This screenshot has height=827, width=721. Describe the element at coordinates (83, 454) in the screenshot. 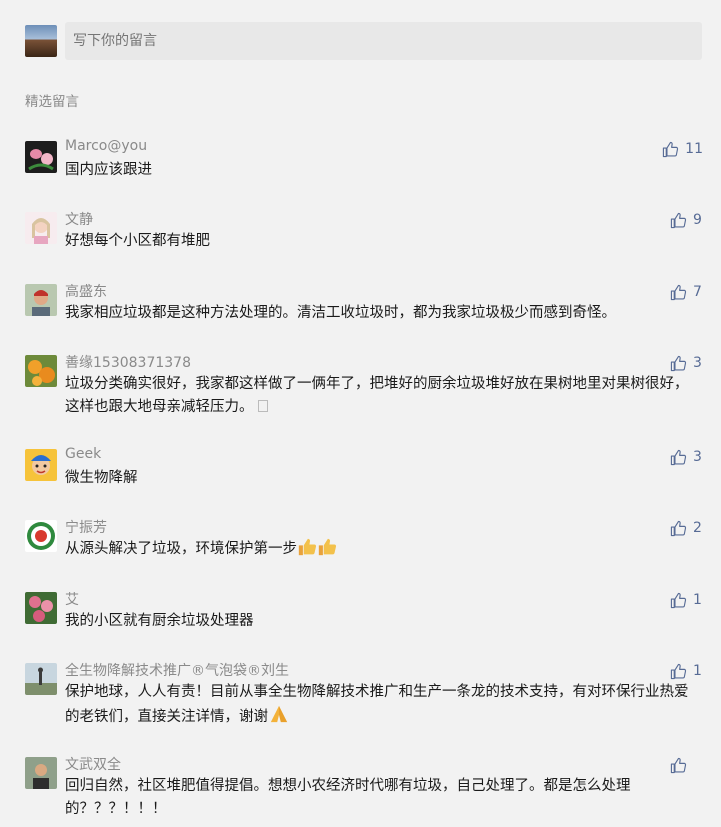

I see `comment-author: Geek` at that location.